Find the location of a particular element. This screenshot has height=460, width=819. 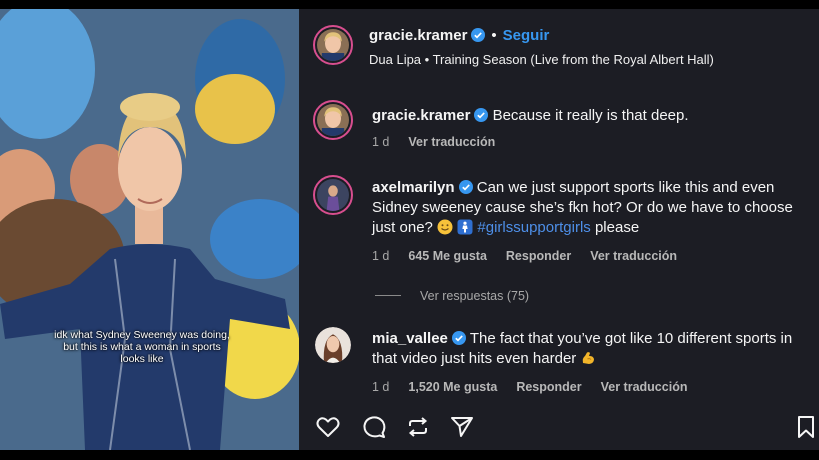

view-replies-button: Ver respuestas (75) is located at coordinates (452, 296).